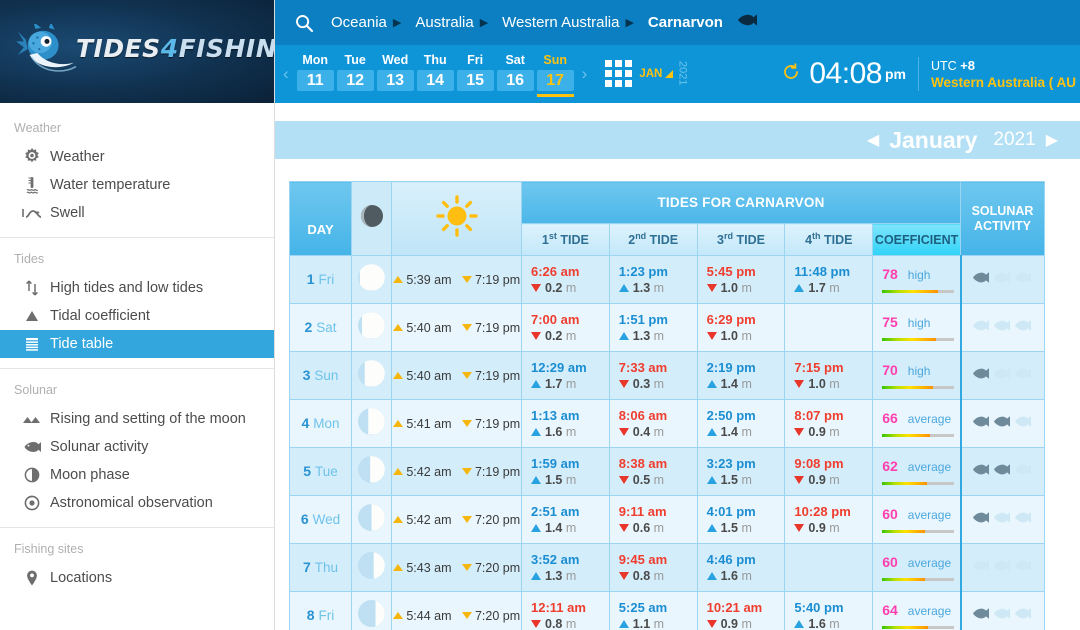 This screenshot has width=1080, height=630. What do you see at coordinates (457, 219) in the screenshot?
I see `sun-icon` at bounding box center [457, 219].